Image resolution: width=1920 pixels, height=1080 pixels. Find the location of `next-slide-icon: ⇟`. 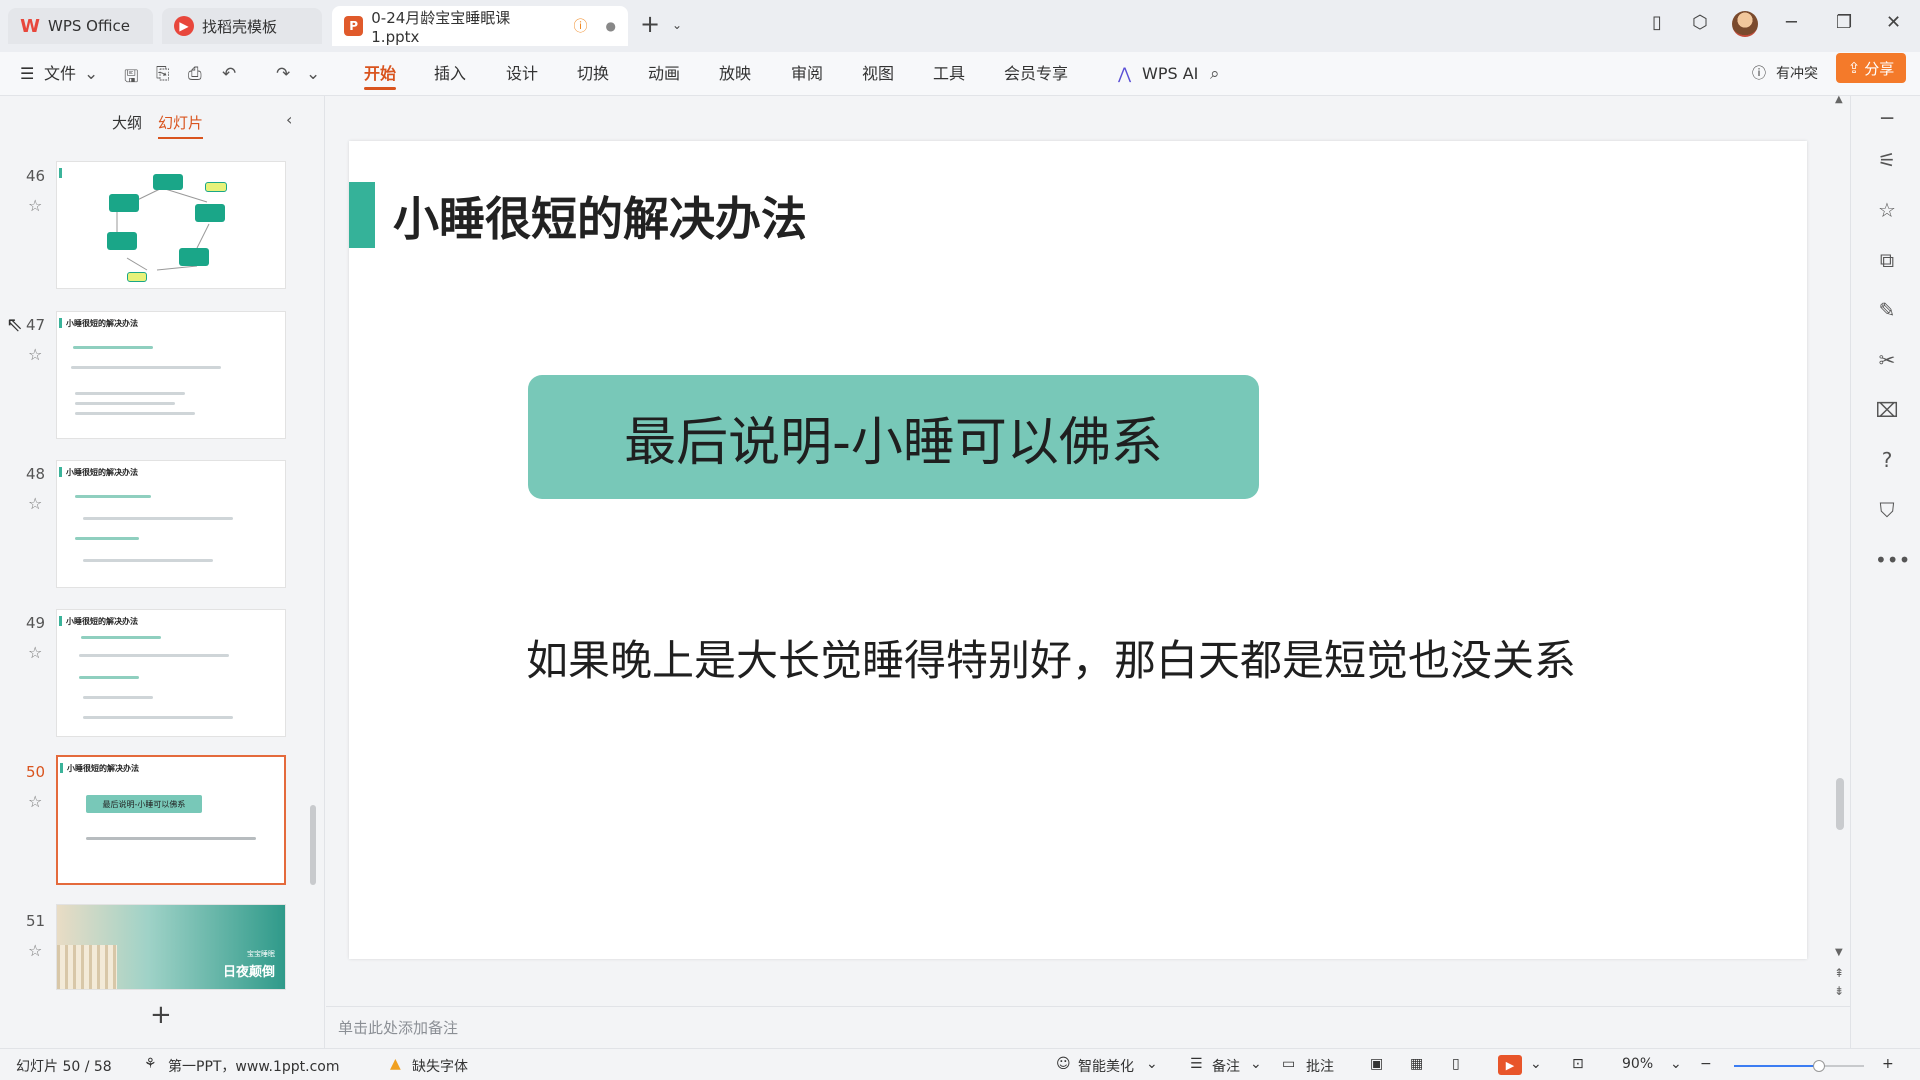

next-slide-icon: ⇟ is located at coordinates (1839, 991).